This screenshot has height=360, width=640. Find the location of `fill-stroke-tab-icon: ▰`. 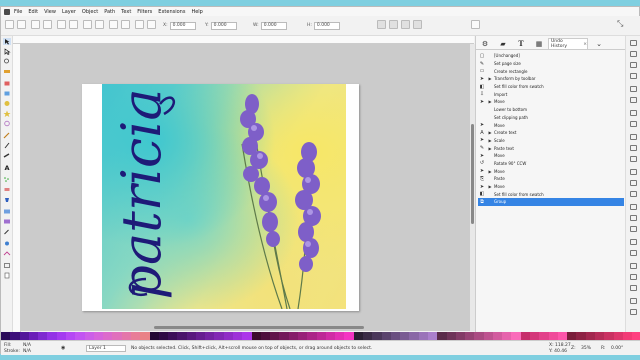

fill-stroke-tab-icon: ▰ is located at coordinates (503, 43).